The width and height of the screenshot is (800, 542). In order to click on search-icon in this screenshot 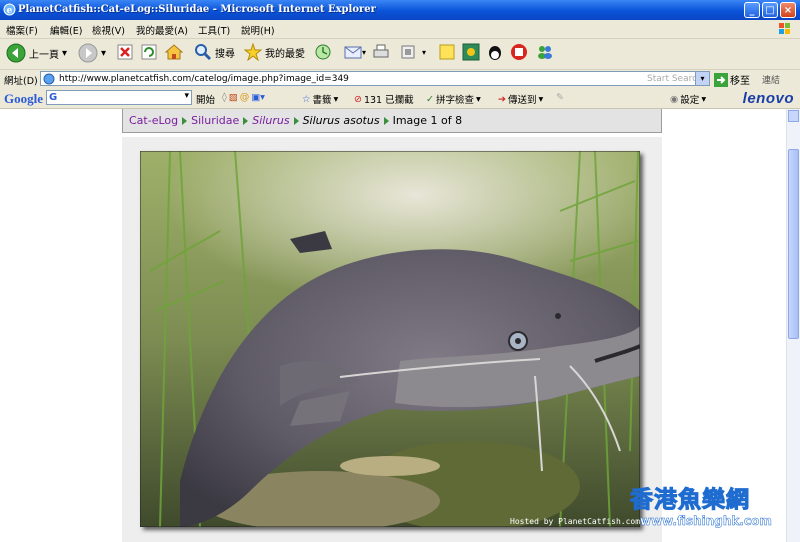, I will do `click(203, 52)`.